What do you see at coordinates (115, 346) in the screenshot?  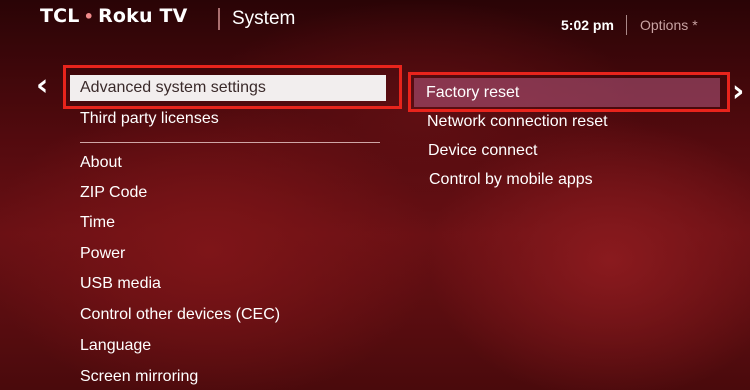 I see `menu-item-language: Language` at bounding box center [115, 346].